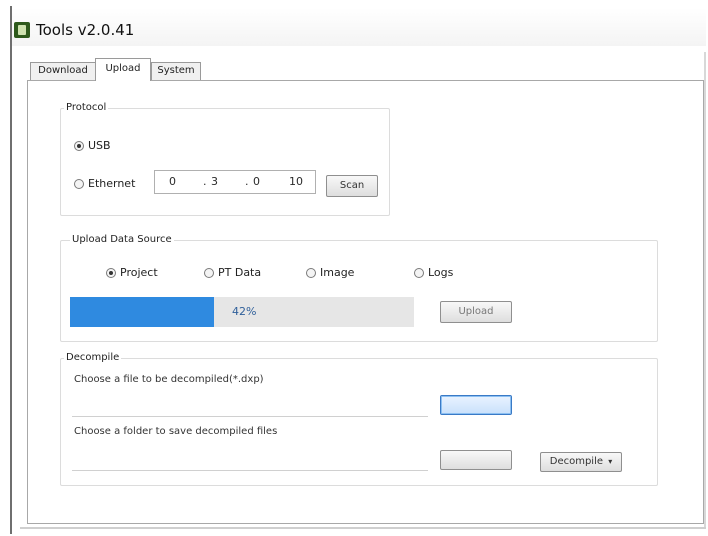  Describe the element at coordinates (250, 457) in the screenshot. I see `decompile-folder-input` at that location.